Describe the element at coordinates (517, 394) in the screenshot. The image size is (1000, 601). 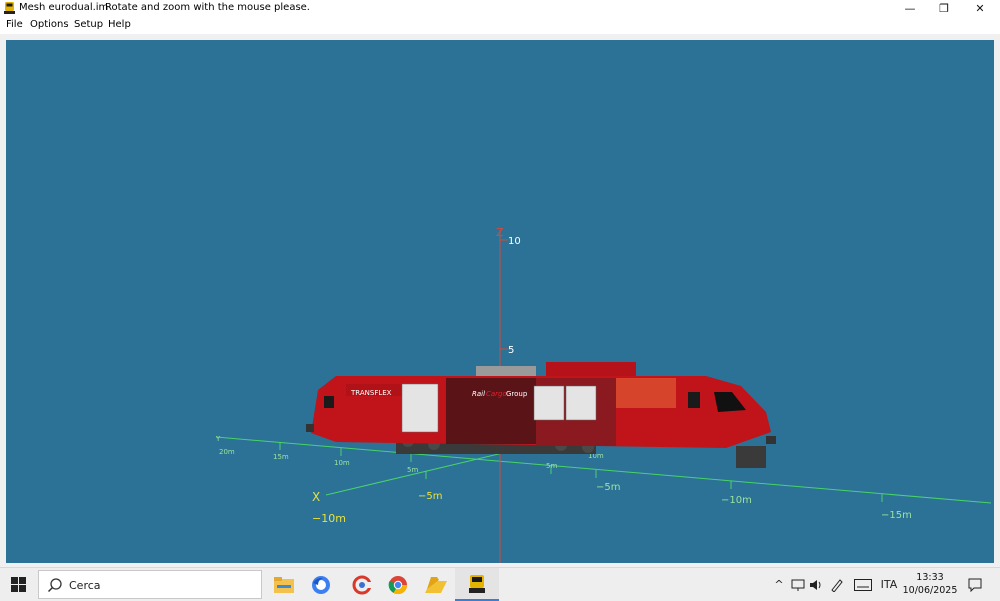
I see `livery-text-3: Group` at that location.